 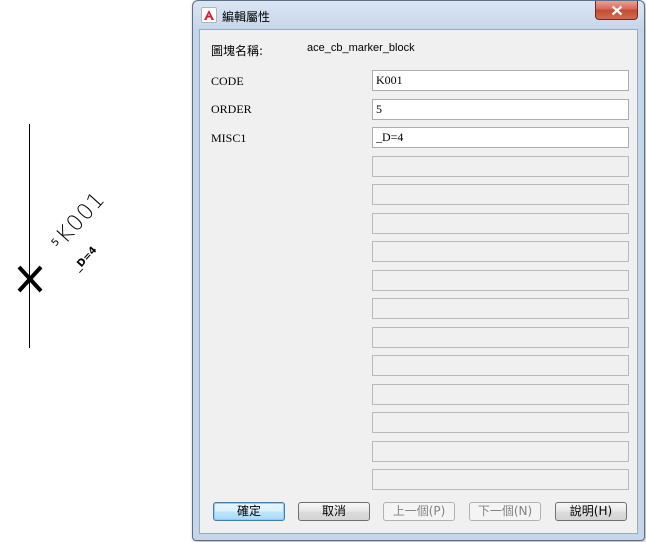 What do you see at coordinates (591, 511) in the screenshot?
I see `help-button: 說明(H)` at bounding box center [591, 511].